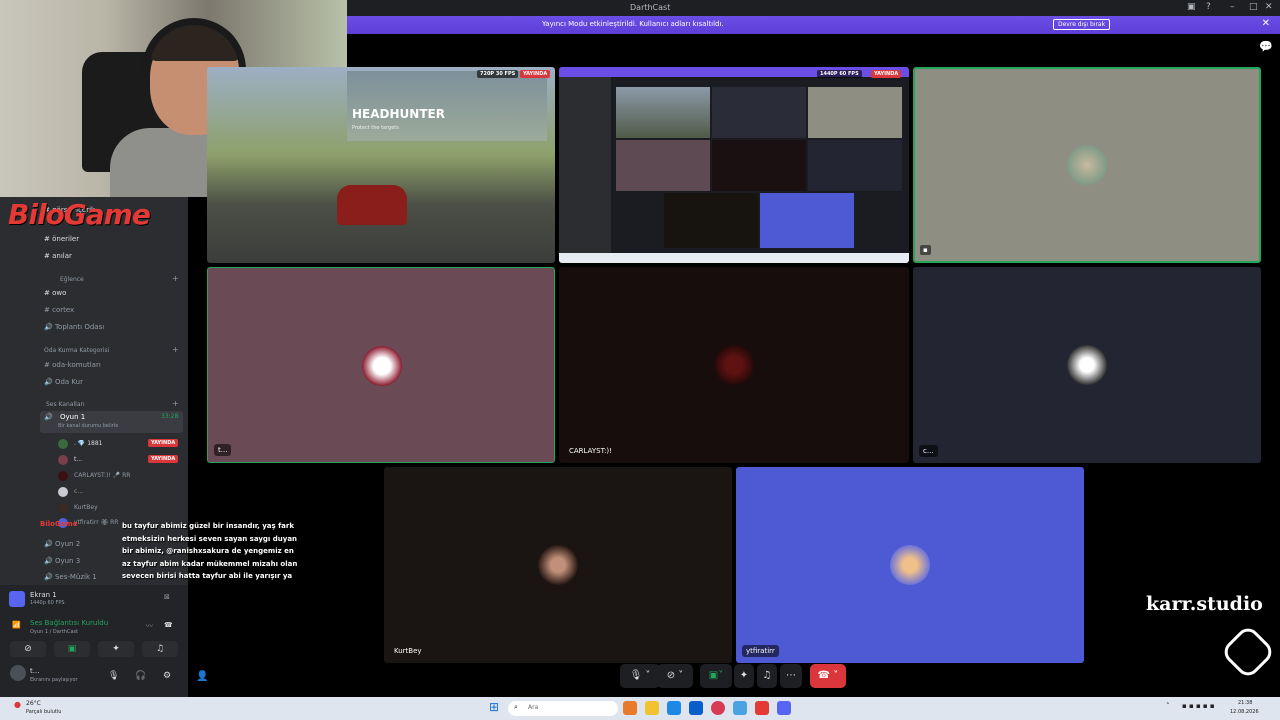 The width and height of the screenshot is (1280, 720). What do you see at coordinates (76, 350) in the screenshot?
I see `category-oda: Oda Kurma Kategorisi` at bounding box center [76, 350].